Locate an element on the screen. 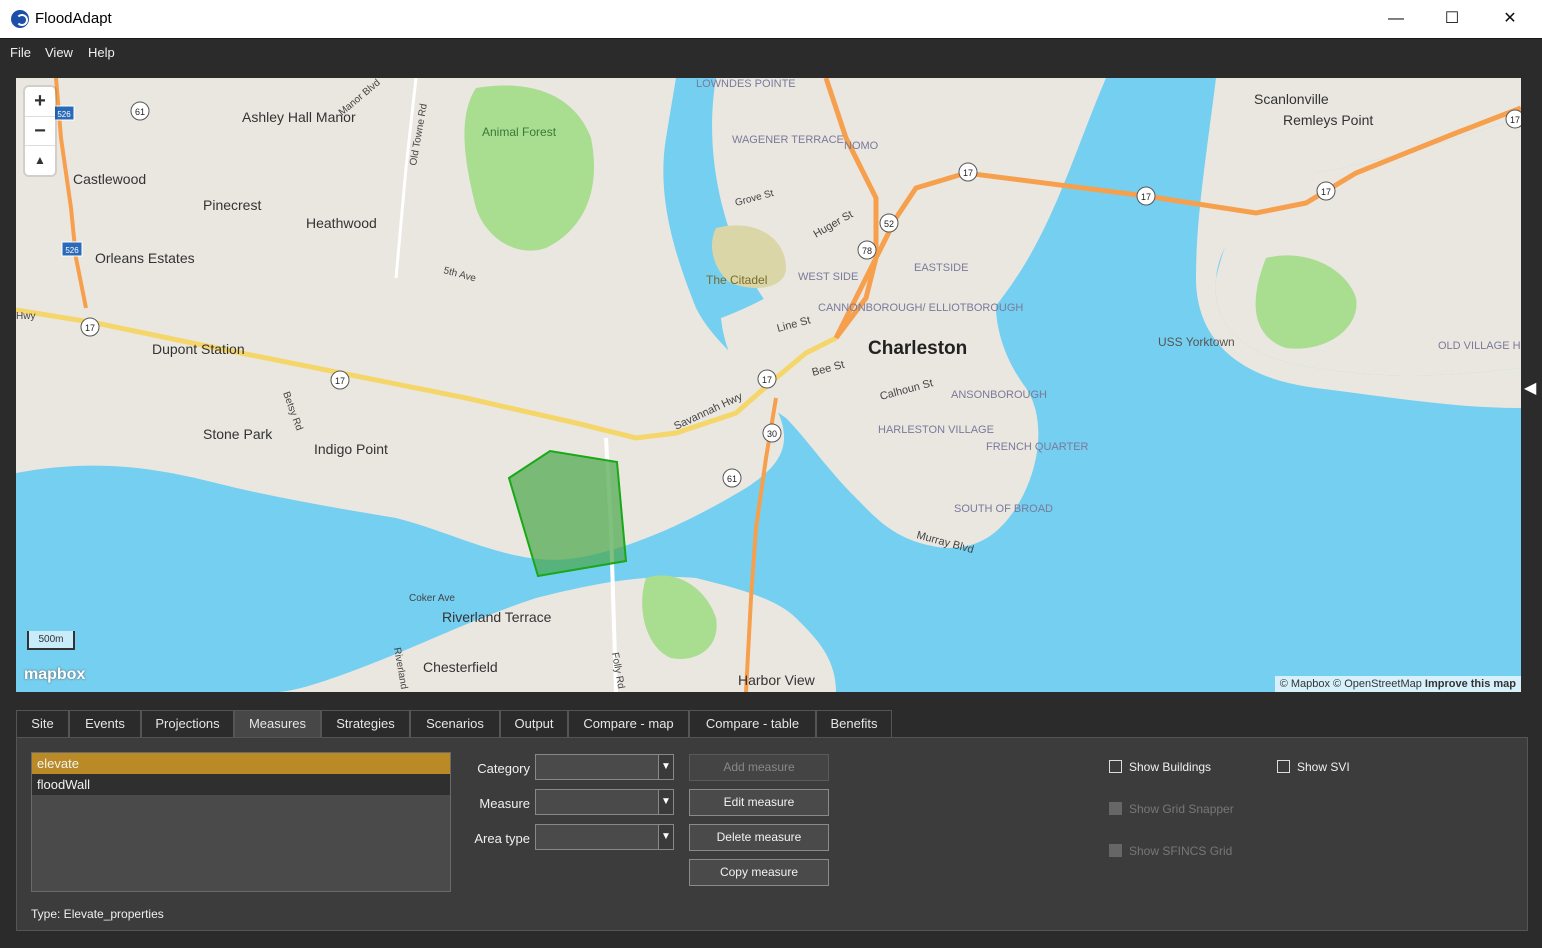 This screenshot has width=1542, height=948. list-item: elevate is located at coordinates (241, 763).